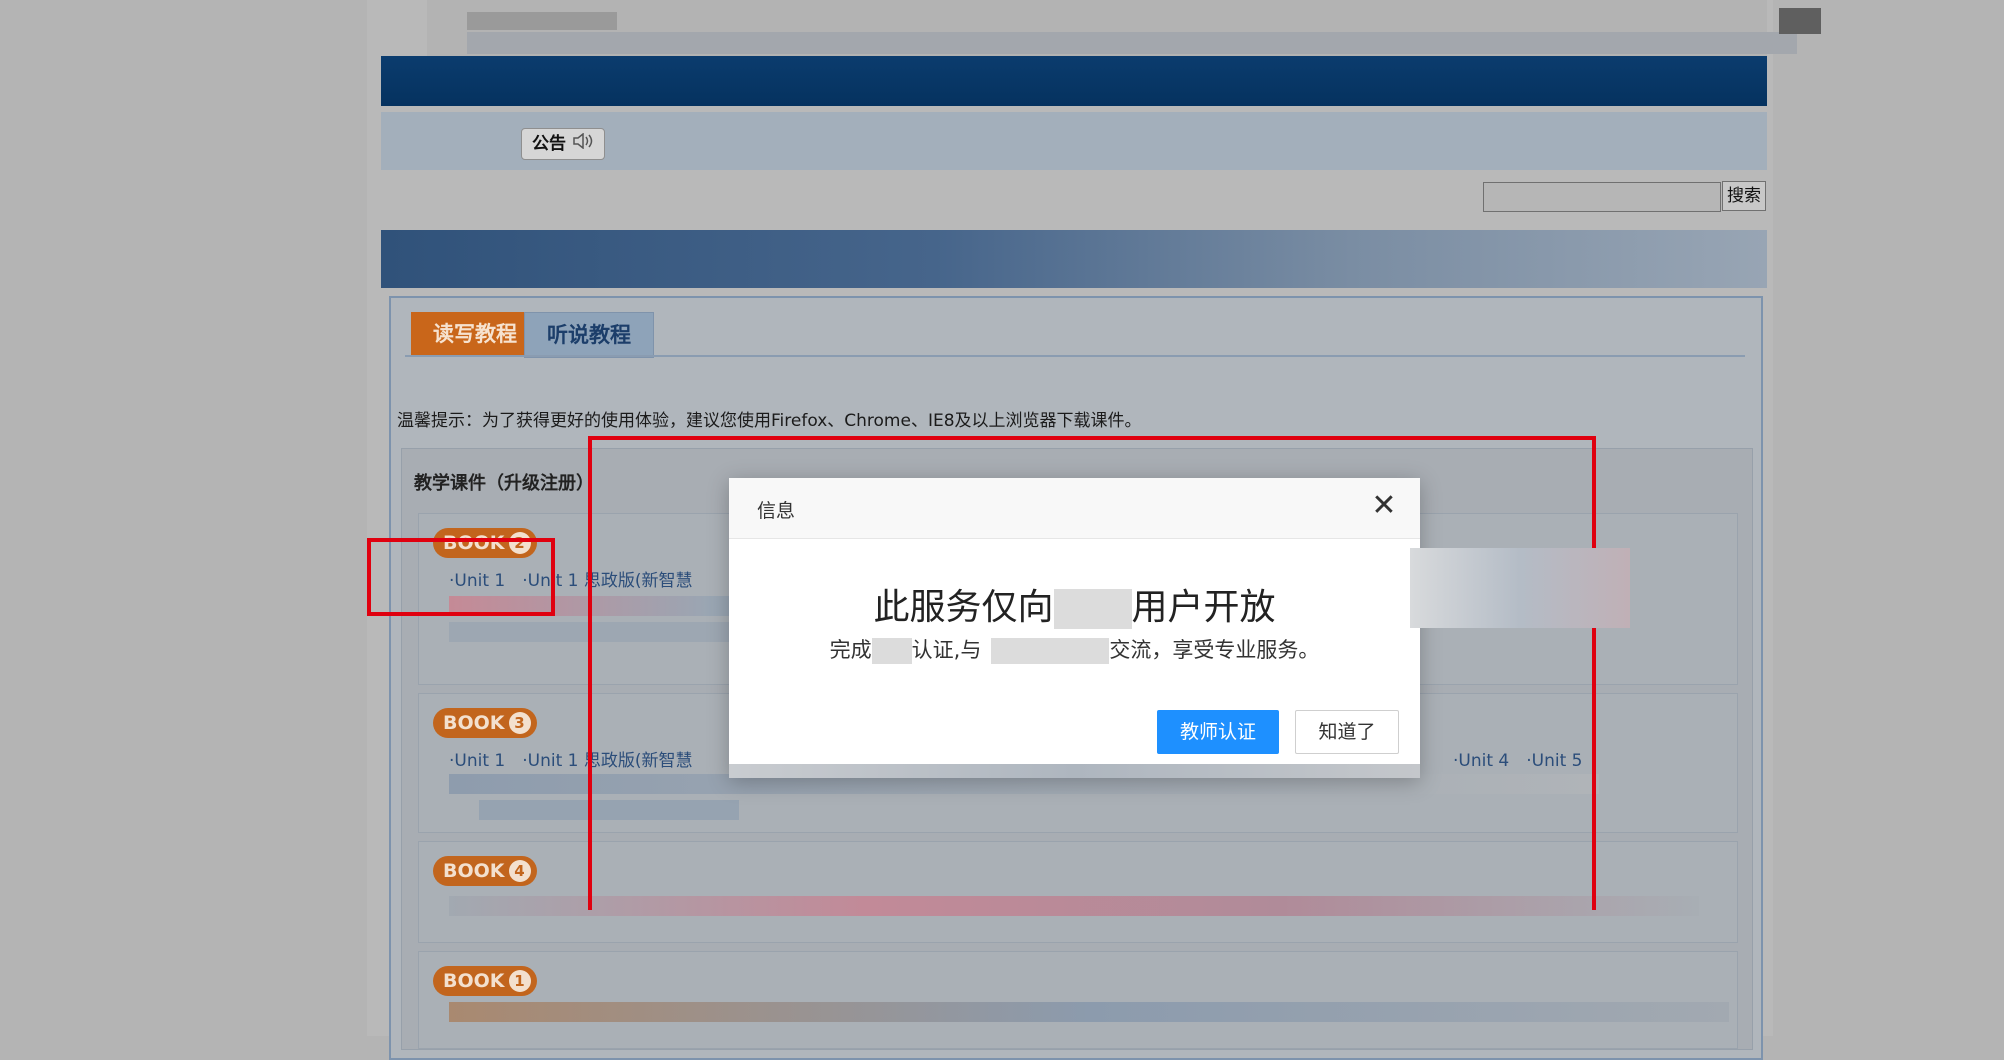  What do you see at coordinates (475, 334) in the screenshot?
I see `tab-reading-writing: 读写教程` at bounding box center [475, 334].